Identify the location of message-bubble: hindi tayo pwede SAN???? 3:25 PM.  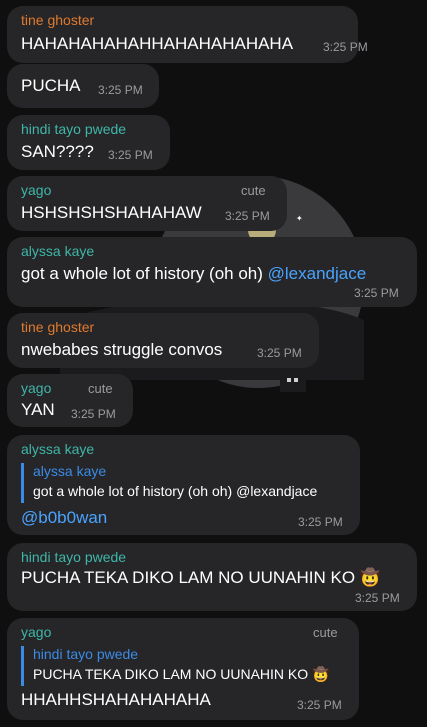
(88, 142).